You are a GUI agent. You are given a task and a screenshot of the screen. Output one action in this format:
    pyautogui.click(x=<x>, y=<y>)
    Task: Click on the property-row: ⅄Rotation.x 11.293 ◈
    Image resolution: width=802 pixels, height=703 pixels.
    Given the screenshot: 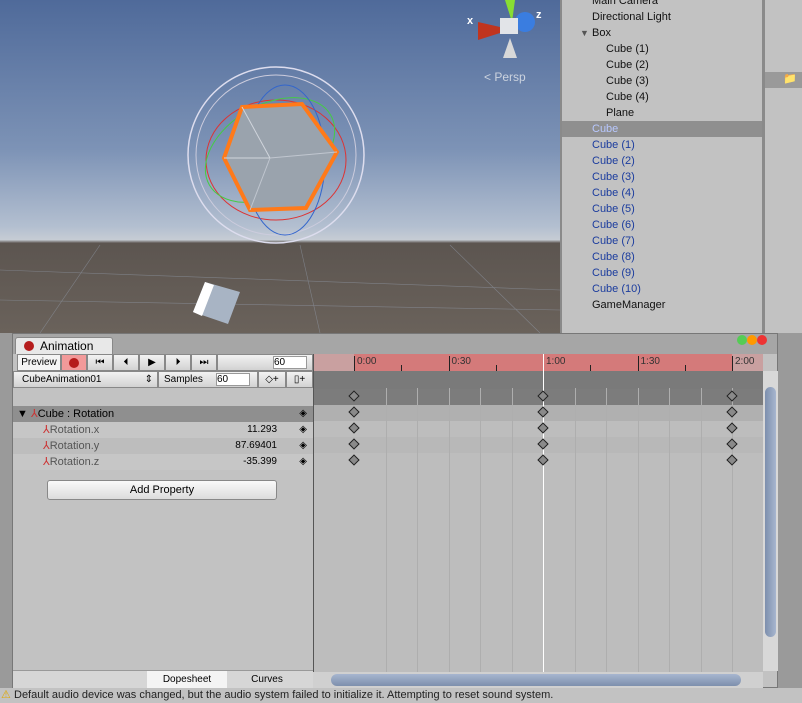 What is the action you would take?
    pyautogui.click(x=163, y=430)
    